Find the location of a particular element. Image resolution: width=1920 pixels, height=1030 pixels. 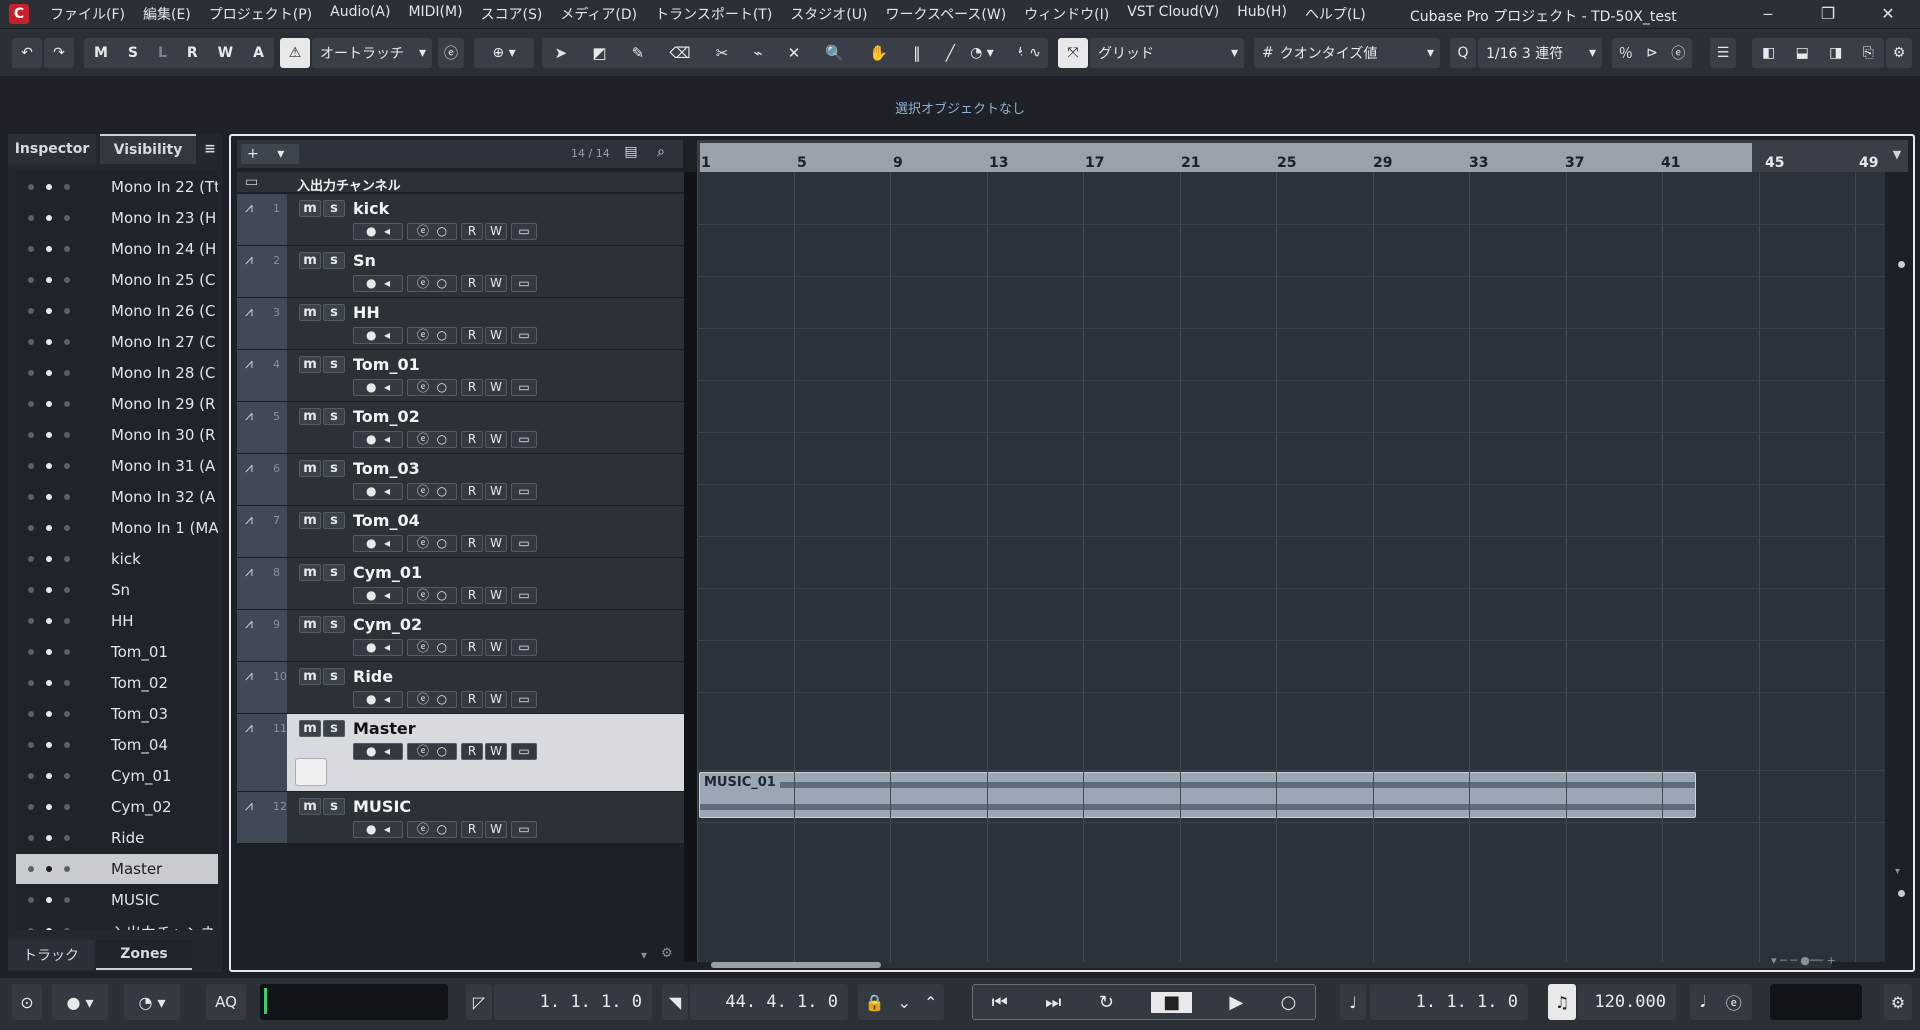

tempo-display: 120.000 is located at coordinates (1627, 1002).